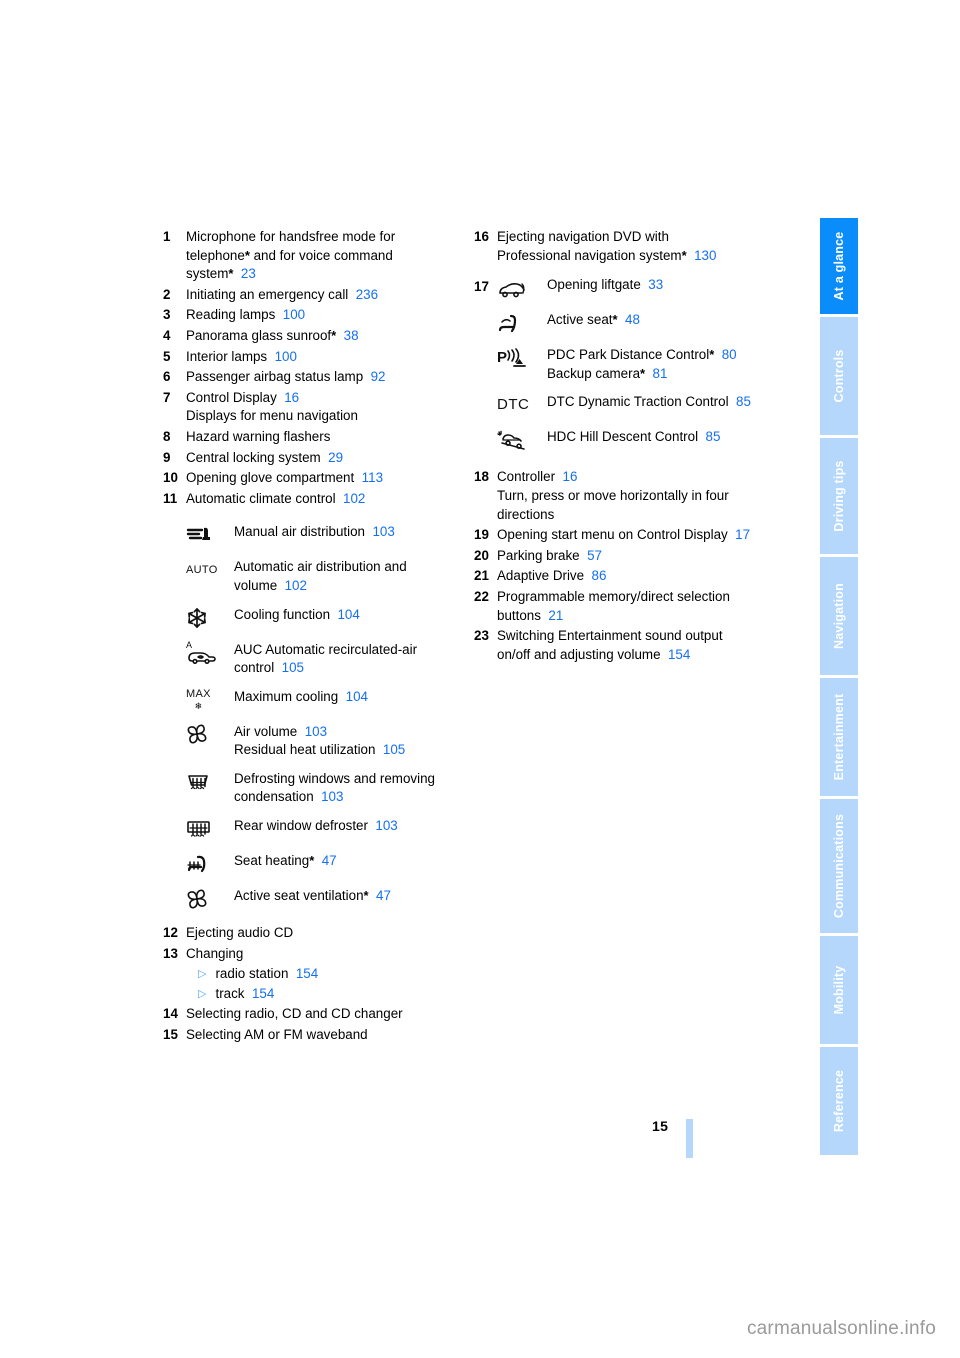  What do you see at coordinates (348, 650) in the screenshot?
I see `icon-item-line: AUC Automatic recirculated-air` at bounding box center [348, 650].